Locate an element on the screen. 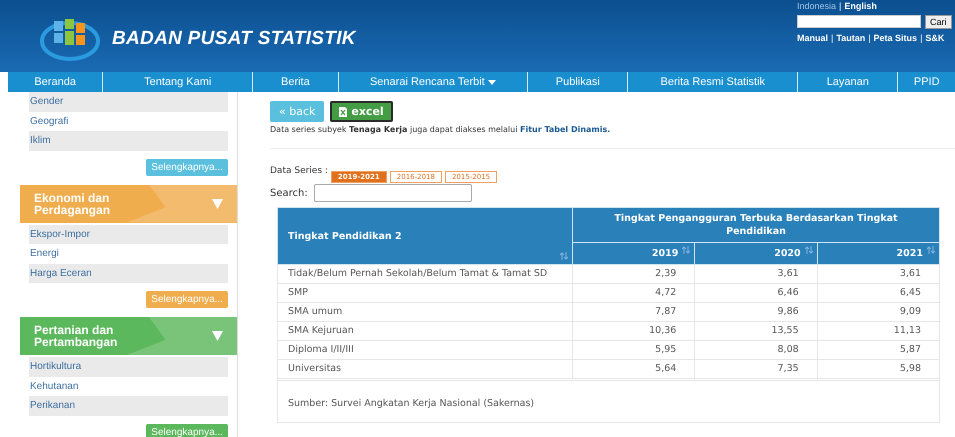  table-cell: 4,72 is located at coordinates (633, 293).